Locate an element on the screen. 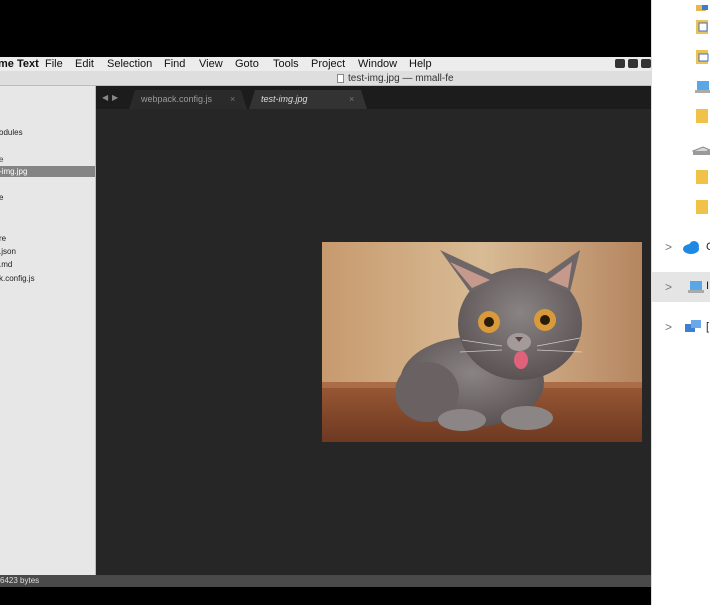  tab-webpack-config: webpack.config.js × is located at coordinates (188, 99).